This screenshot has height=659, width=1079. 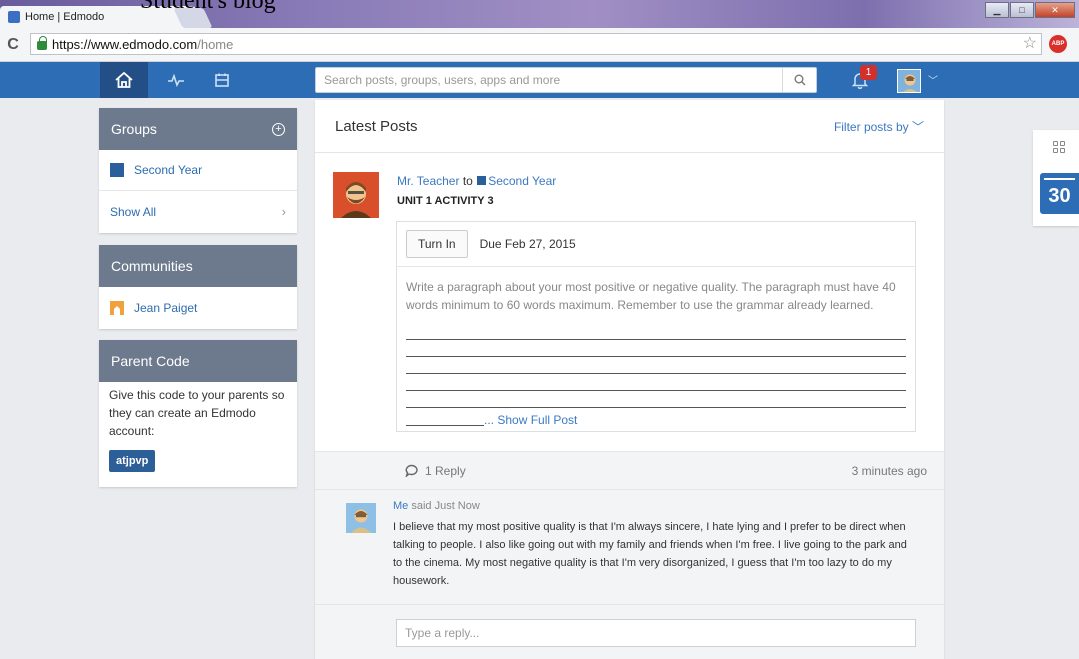 What do you see at coordinates (445, 201) in the screenshot?
I see `post-title: UNIT 1 ACTIVITY 3` at bounding box center [445, 201].